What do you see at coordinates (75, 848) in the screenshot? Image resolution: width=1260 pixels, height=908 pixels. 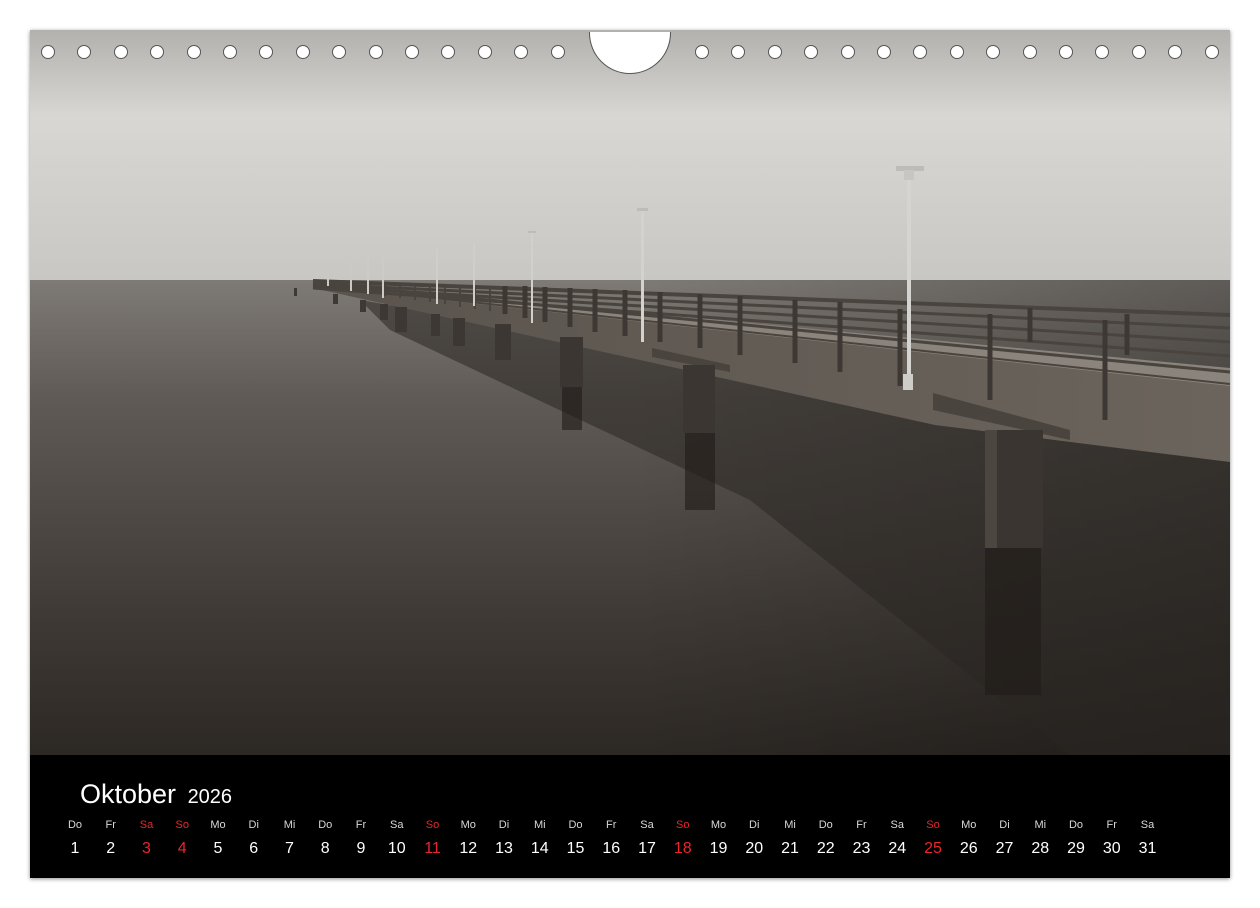 I see `day-number: 1` at bounding box center [75, 848].